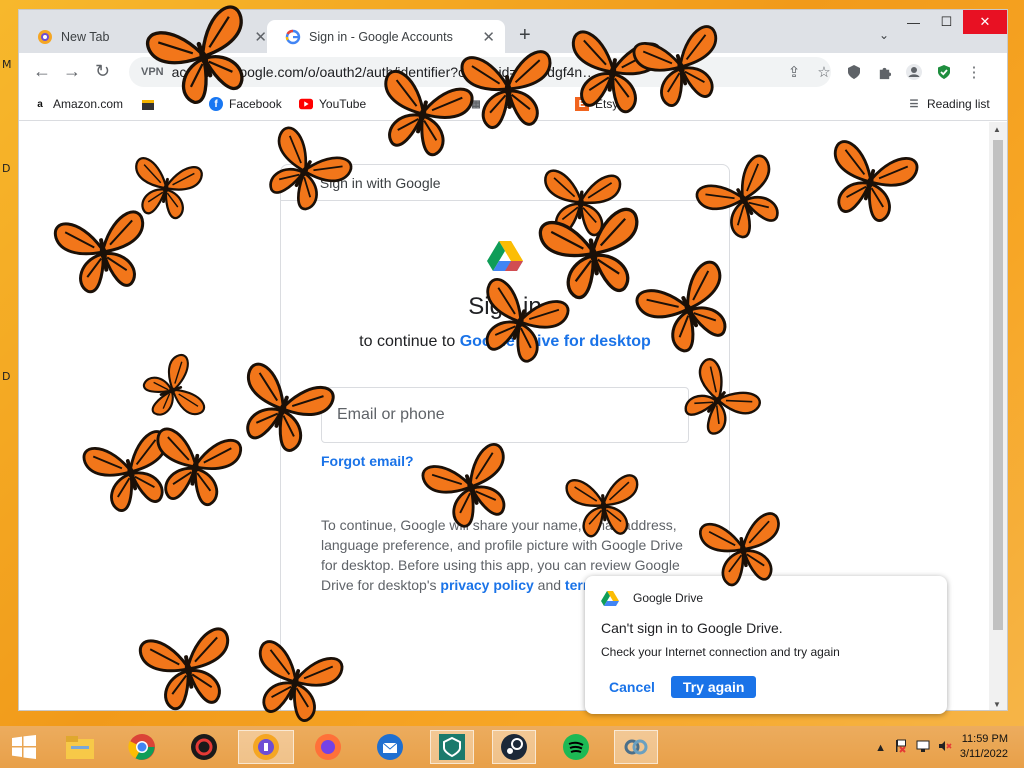 This screenshot has height=768, width=1024. I want to click on google-g-icon, so click(293, 37).